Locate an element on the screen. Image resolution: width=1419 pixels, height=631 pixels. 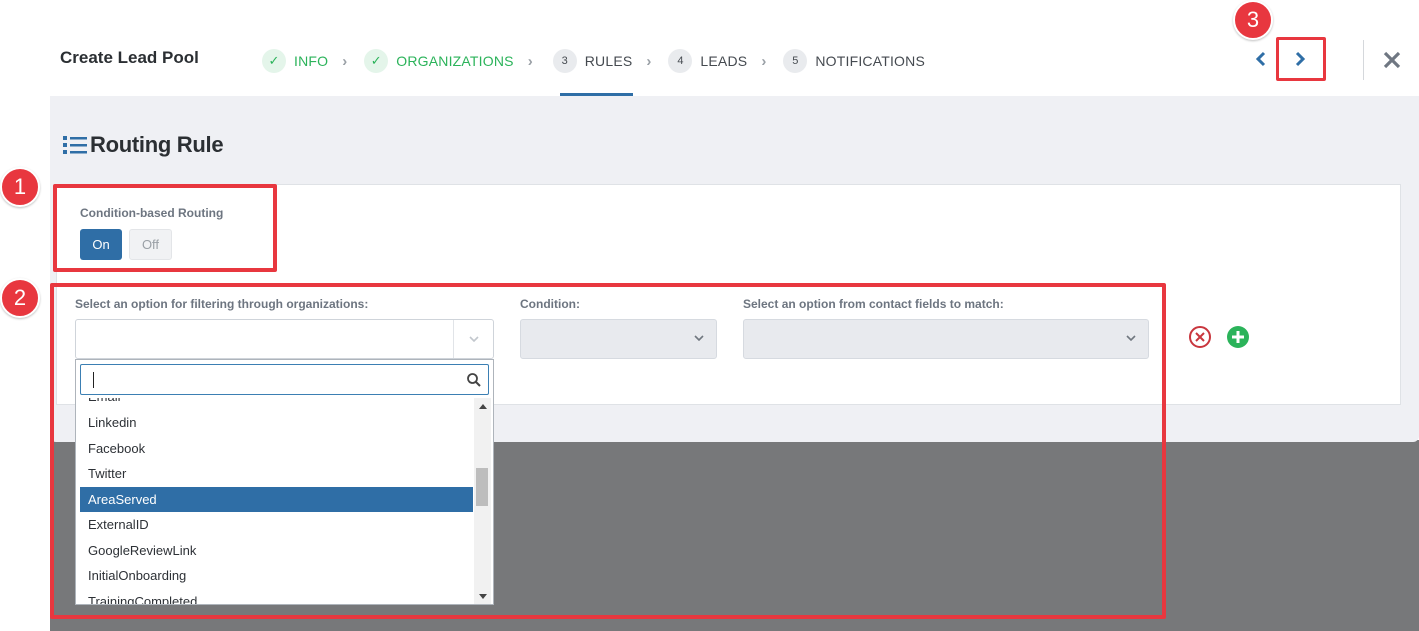
step-label: NOTIFICATIONS is located at coordinates (870, 61).